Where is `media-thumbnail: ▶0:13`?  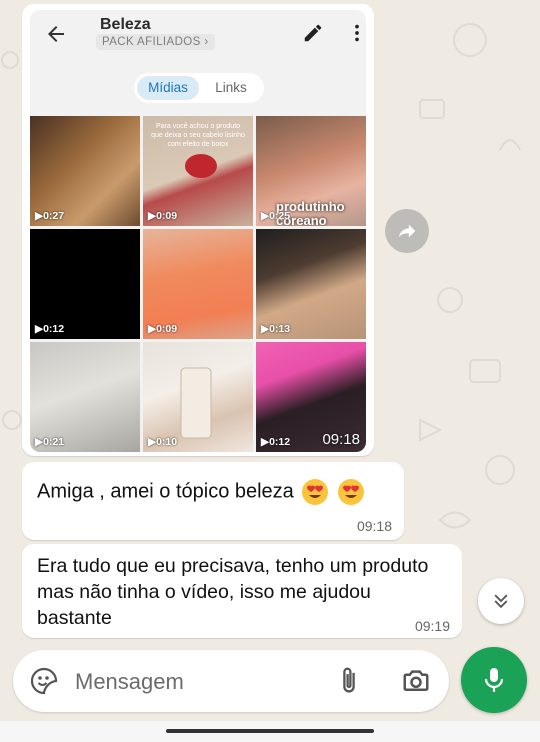 media-thumbnail: ▶0:13 is located at coordinates (311, 284).